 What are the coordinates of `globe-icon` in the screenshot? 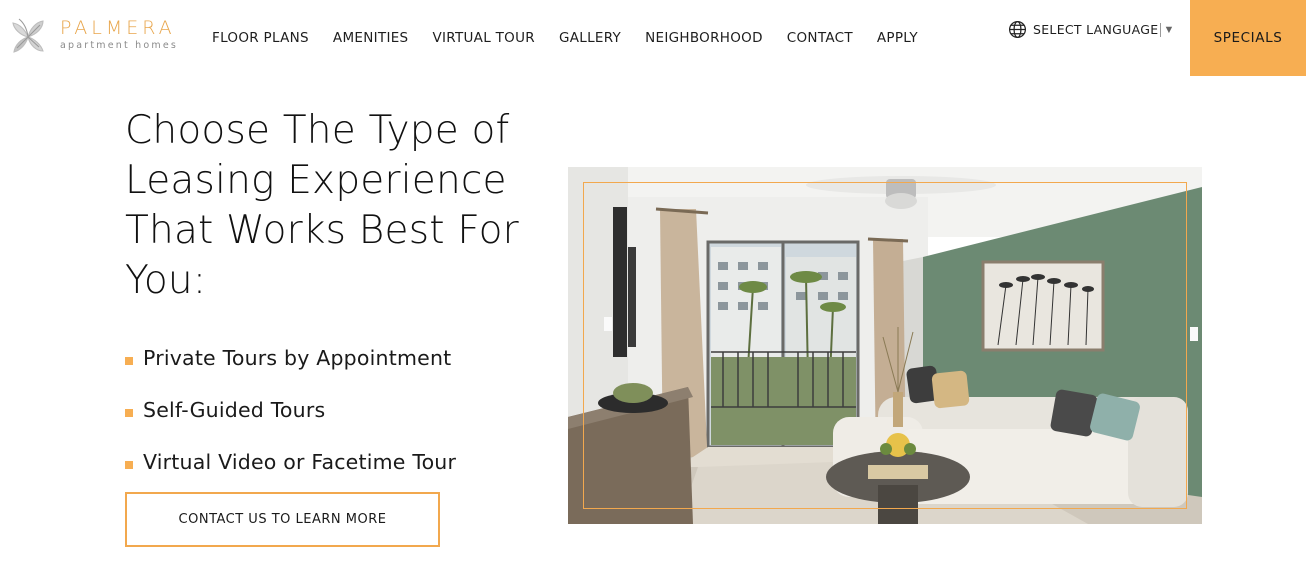 It's located at (1017, 29).